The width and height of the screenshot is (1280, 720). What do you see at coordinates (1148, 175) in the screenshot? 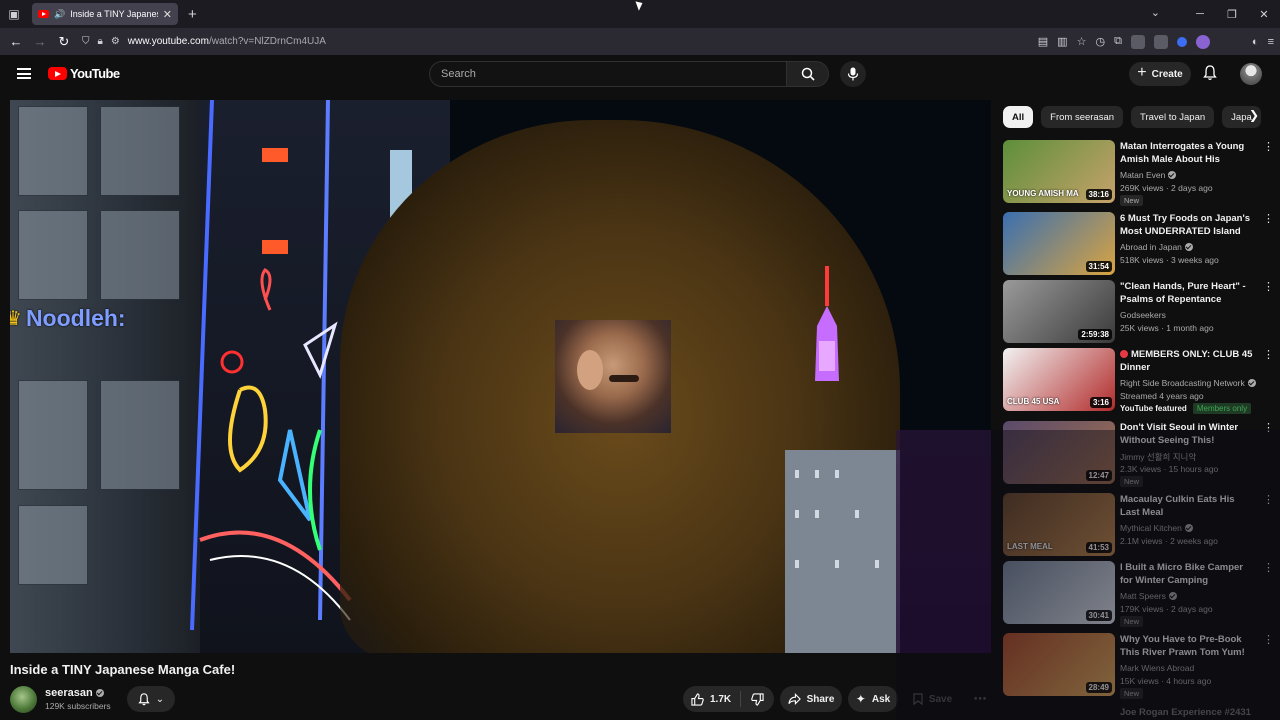
I see `recommendation-channel: Matan Even` at bounding box center [1148, 175].